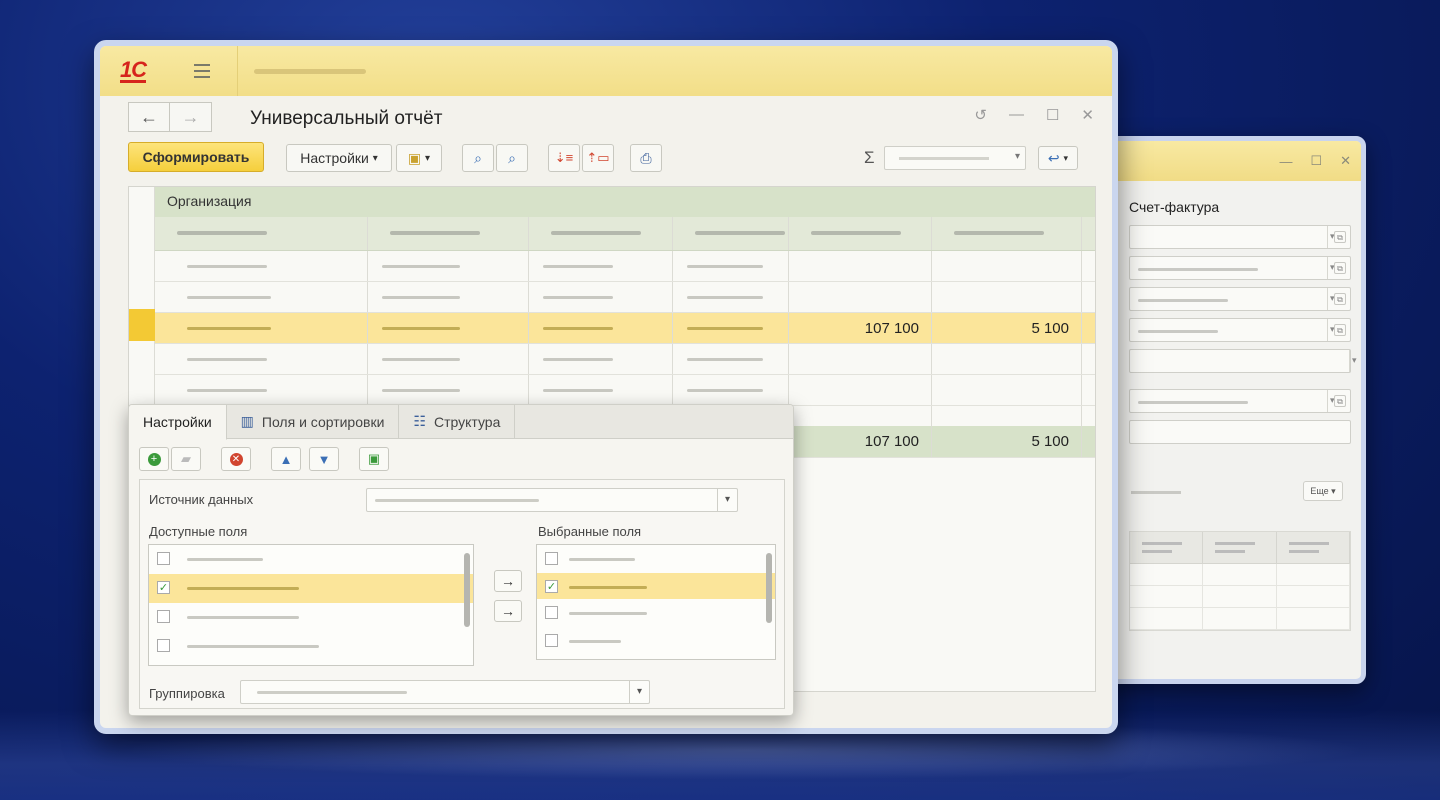 Image resolution: width=1440 pixels, height=800 pixels. Describe the element at coordinates (590, 531) in the screenshot. I see `selected-fields-label: Выбранные поля` at that location.